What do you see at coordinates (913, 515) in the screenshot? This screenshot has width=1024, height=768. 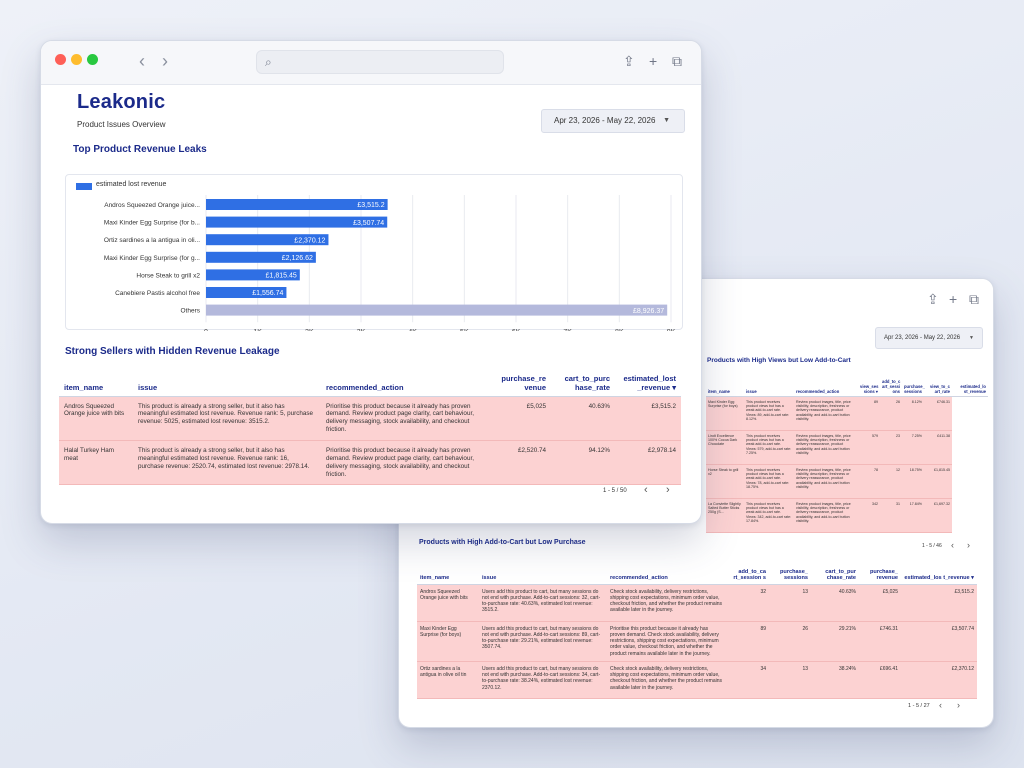 I see `table-cell: 17.84%` at bounding box center [913, 515].